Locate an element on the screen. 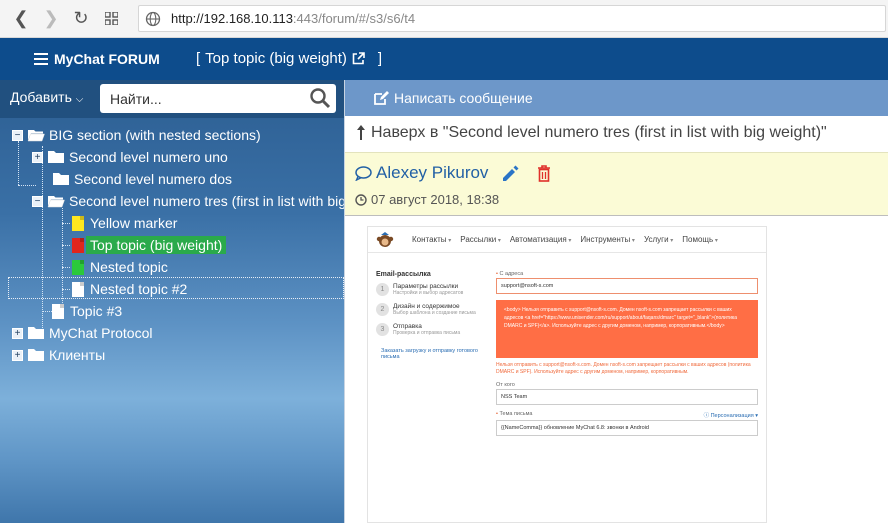 The height and width of the screenshot is (523, 888). edit-icon is located at coordinates (381, 97).